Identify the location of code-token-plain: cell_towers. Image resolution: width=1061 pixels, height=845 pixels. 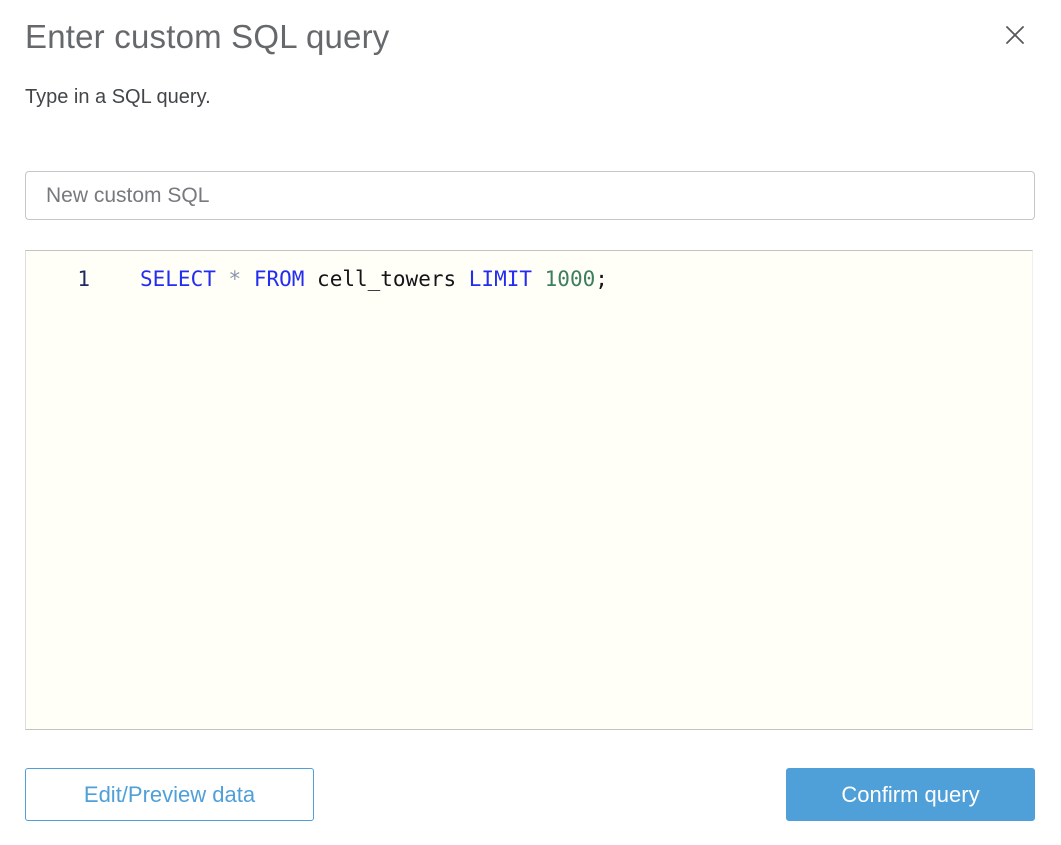
(386, 279).